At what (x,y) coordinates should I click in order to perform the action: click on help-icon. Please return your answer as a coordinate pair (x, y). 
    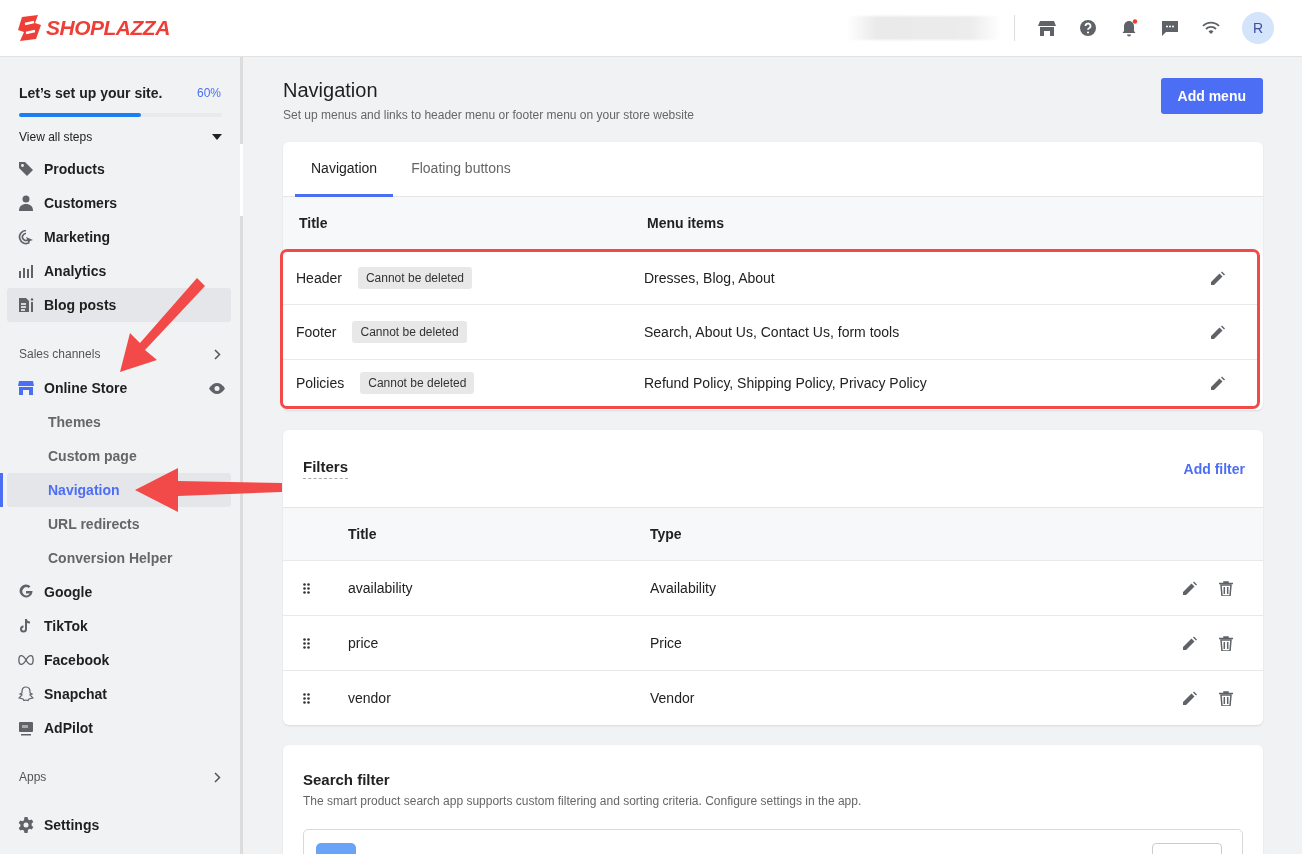
    Looking at the image, I should click on (1088, 28).